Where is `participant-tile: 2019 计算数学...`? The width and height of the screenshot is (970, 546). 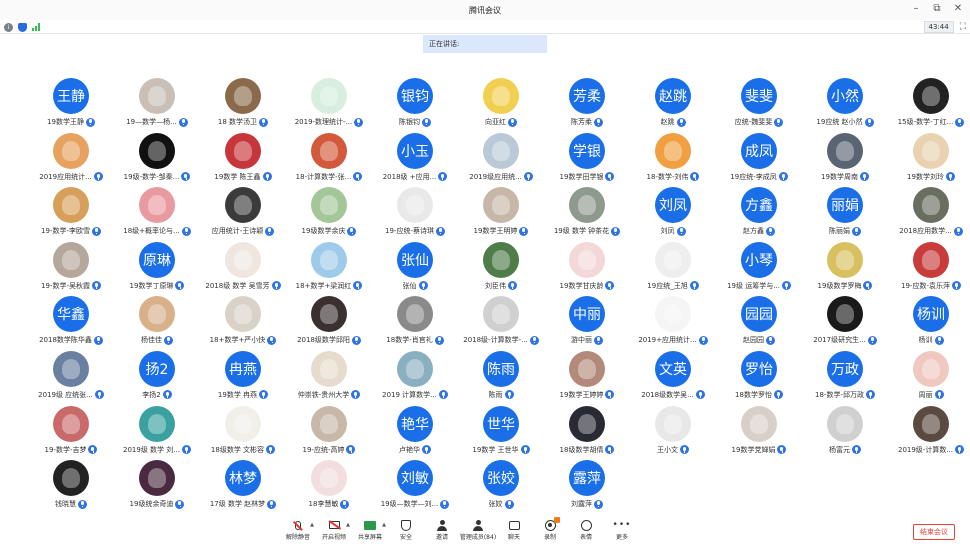
participant-tile: 2019 计算数学... is located at coordinates (415, 378).